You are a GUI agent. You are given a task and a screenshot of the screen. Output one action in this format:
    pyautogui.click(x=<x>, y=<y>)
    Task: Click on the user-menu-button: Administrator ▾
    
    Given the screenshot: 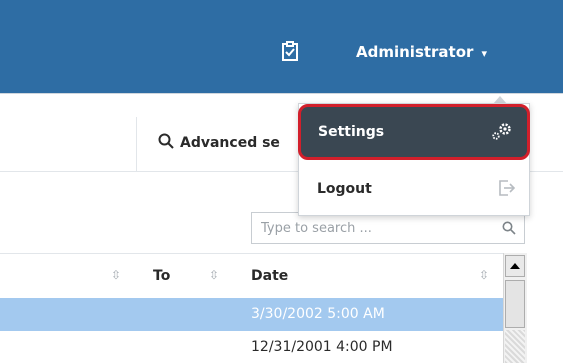 What is the action you would take?
    pyautogui.click(x=421, y=52)
    